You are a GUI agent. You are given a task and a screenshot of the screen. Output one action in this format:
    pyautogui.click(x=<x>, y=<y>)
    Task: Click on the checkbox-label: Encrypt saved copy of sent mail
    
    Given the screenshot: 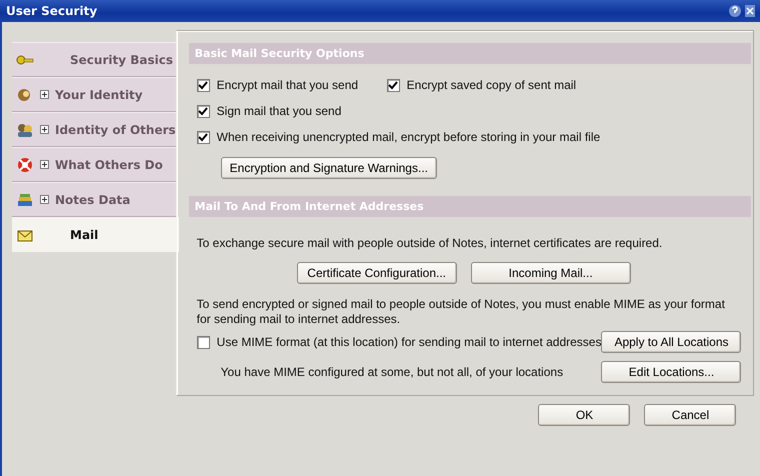 What is the action you would take?
    pyautogui.click(x=491, y=85)
    